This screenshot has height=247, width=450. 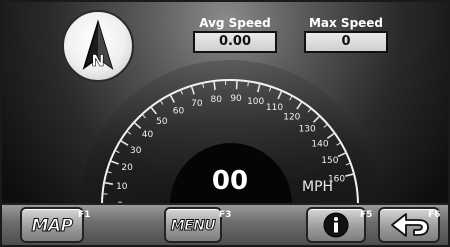 I want to click on map-button-label: MAP, so click(x=52, y=226).